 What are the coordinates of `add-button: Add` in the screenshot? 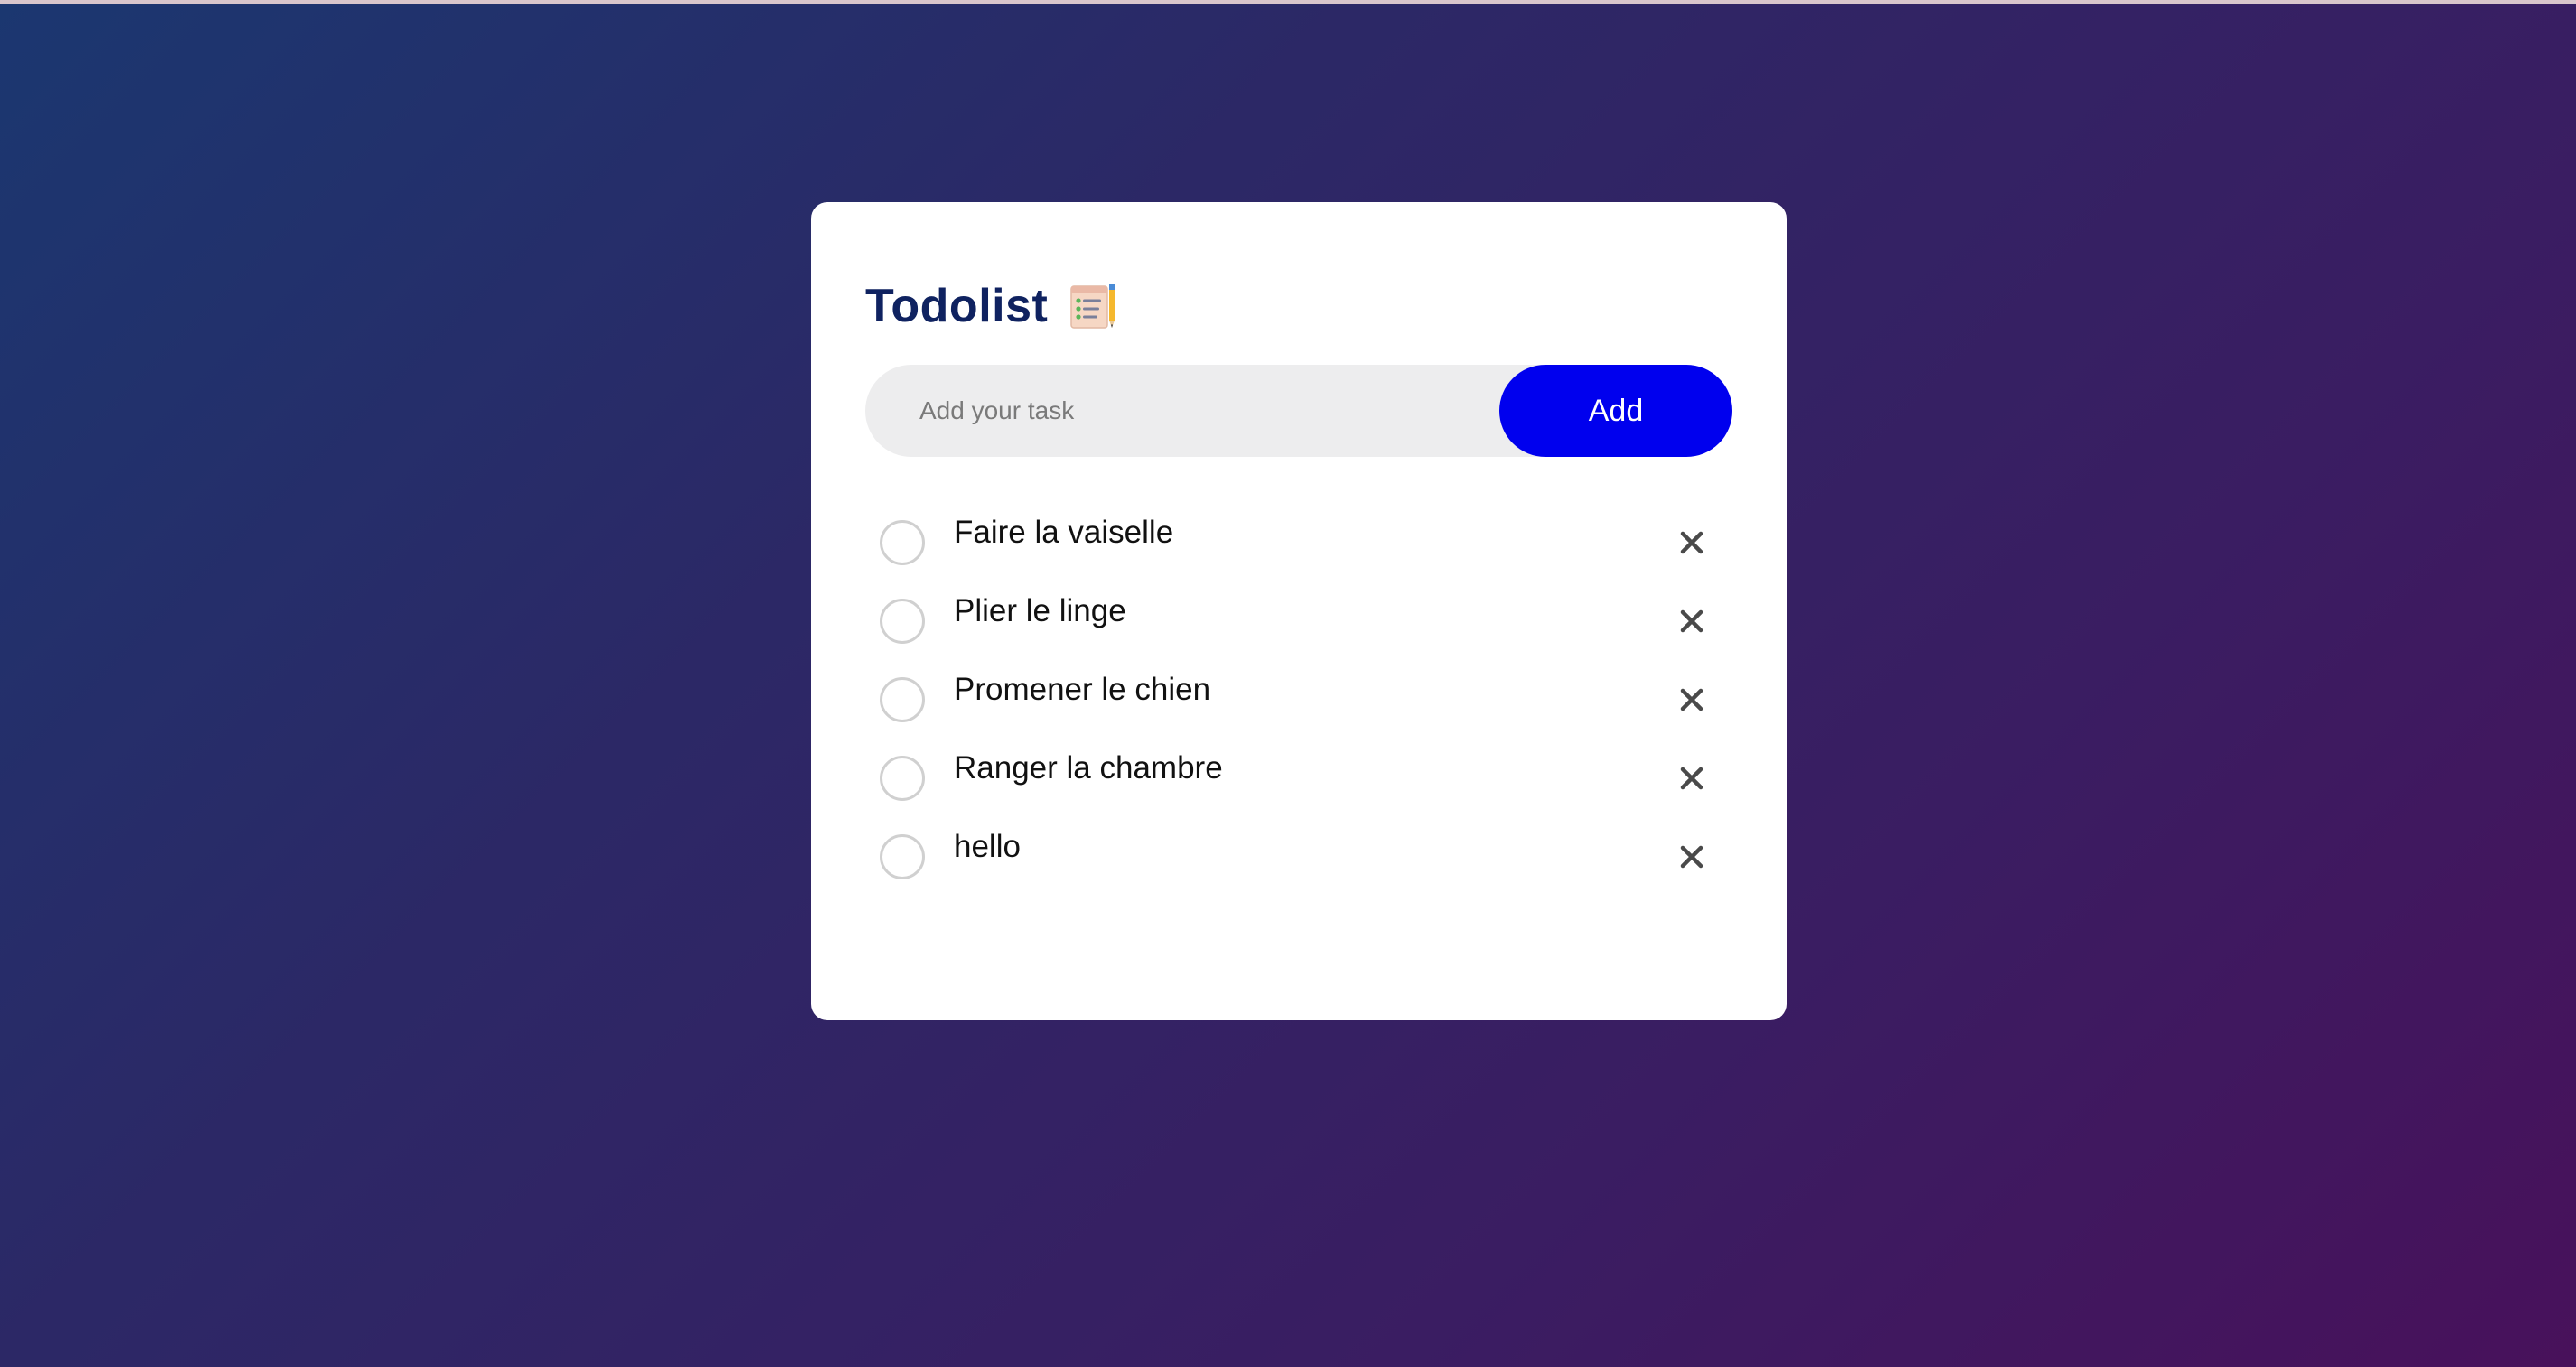 It's located at (1615, 411).